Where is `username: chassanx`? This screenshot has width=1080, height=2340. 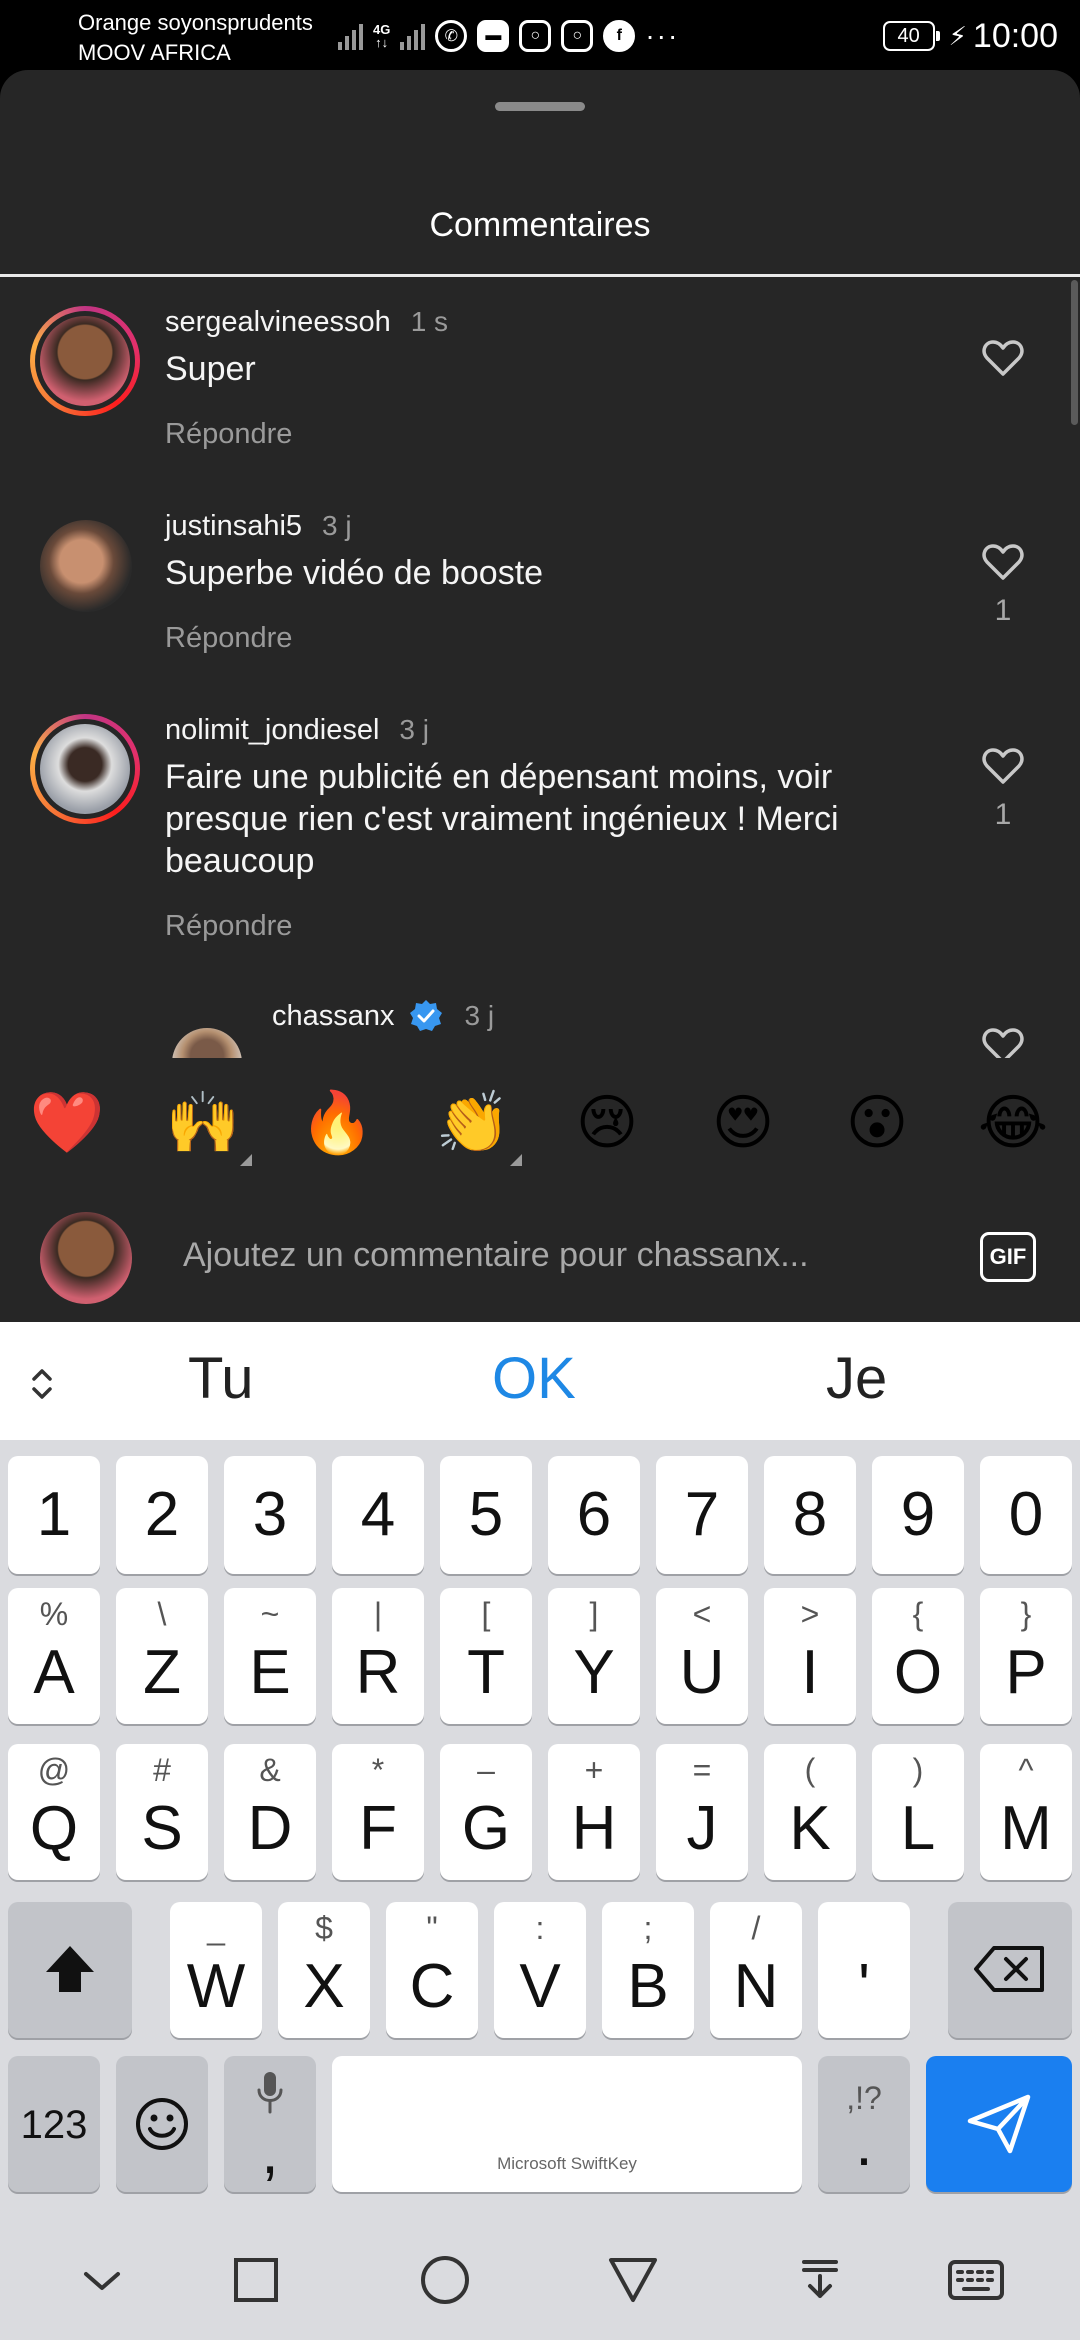
username: chassanx is located at coordinates (333, 1016).